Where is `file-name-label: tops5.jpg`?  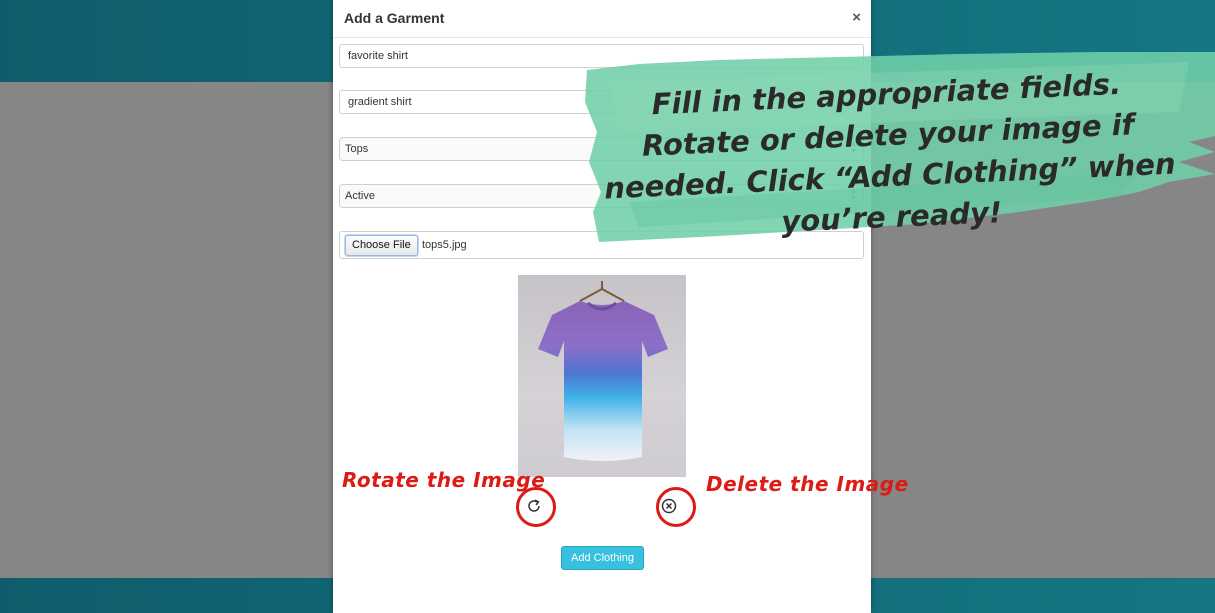 file-name-label: tops5.jpg is located at coordinates (444, 245).